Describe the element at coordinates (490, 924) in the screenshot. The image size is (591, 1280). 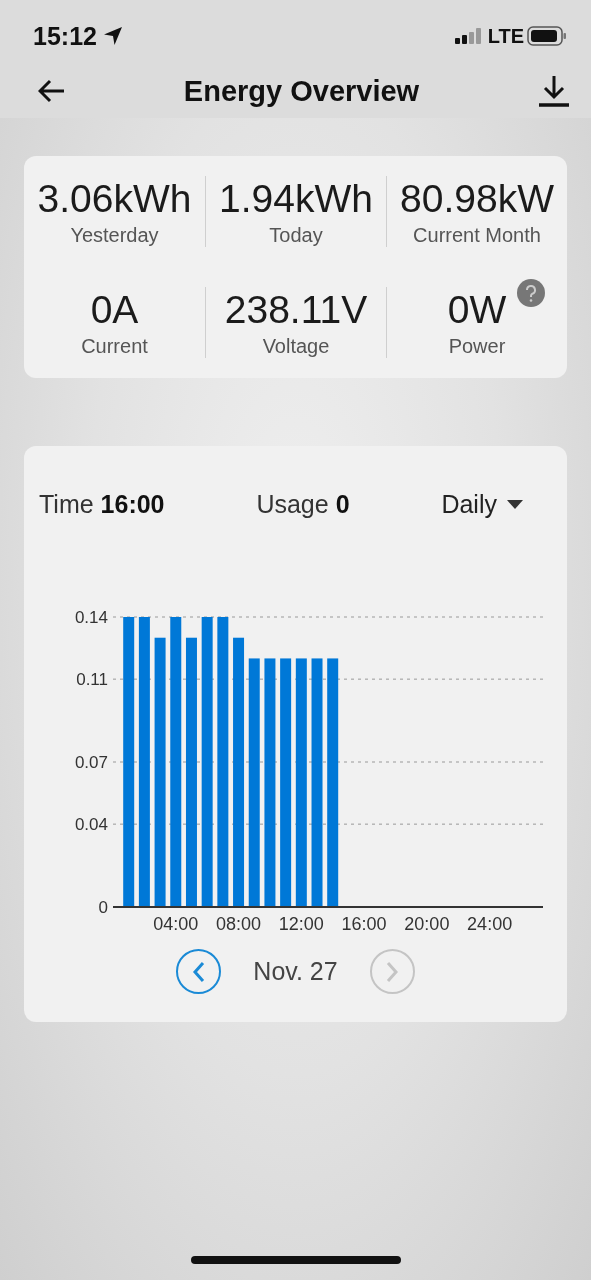
I see `x-tick-label: 24:00` at that location.